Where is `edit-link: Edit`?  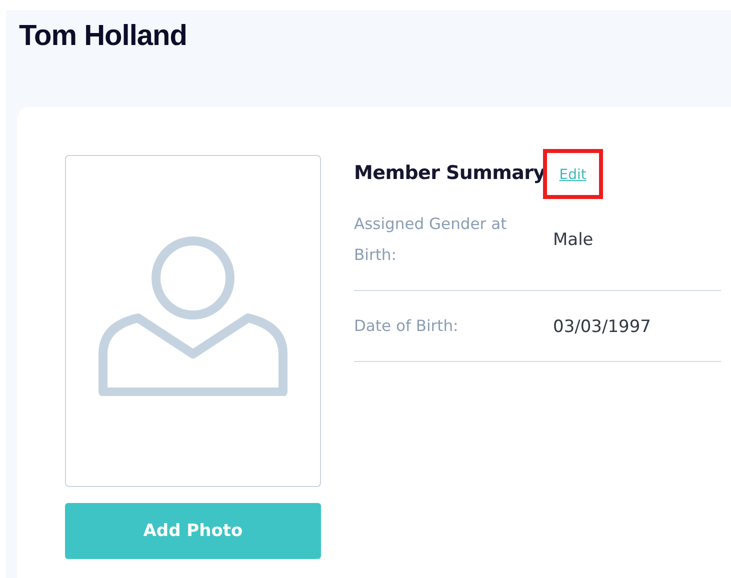 edit-link: Edit is located at coordinates (572, 174).